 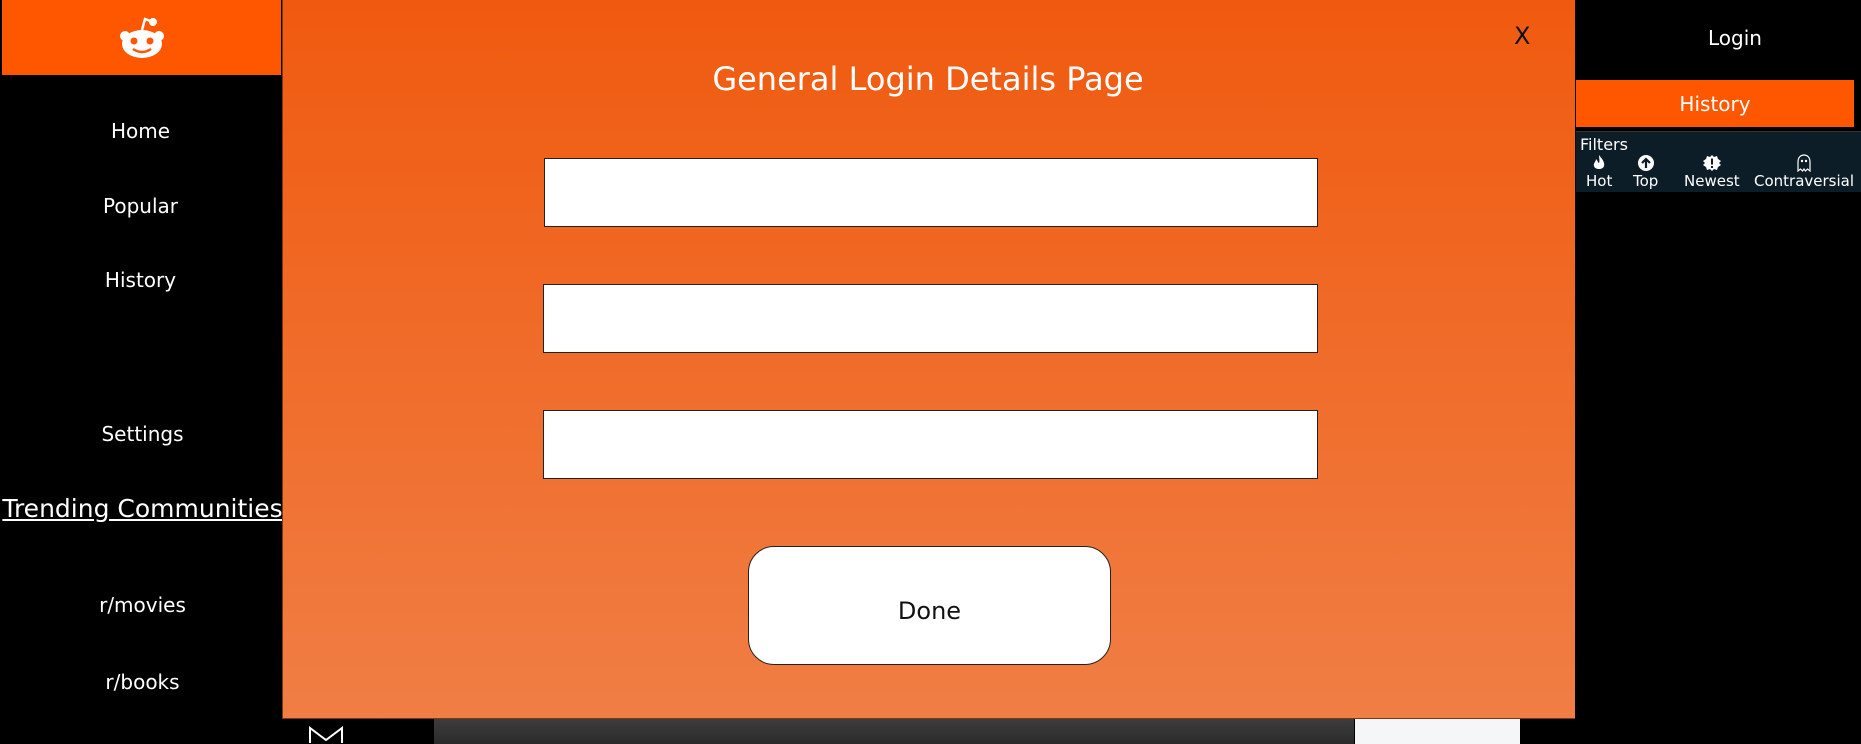 I want to click on filters-title: Filters, so click(x=1604, y=144).